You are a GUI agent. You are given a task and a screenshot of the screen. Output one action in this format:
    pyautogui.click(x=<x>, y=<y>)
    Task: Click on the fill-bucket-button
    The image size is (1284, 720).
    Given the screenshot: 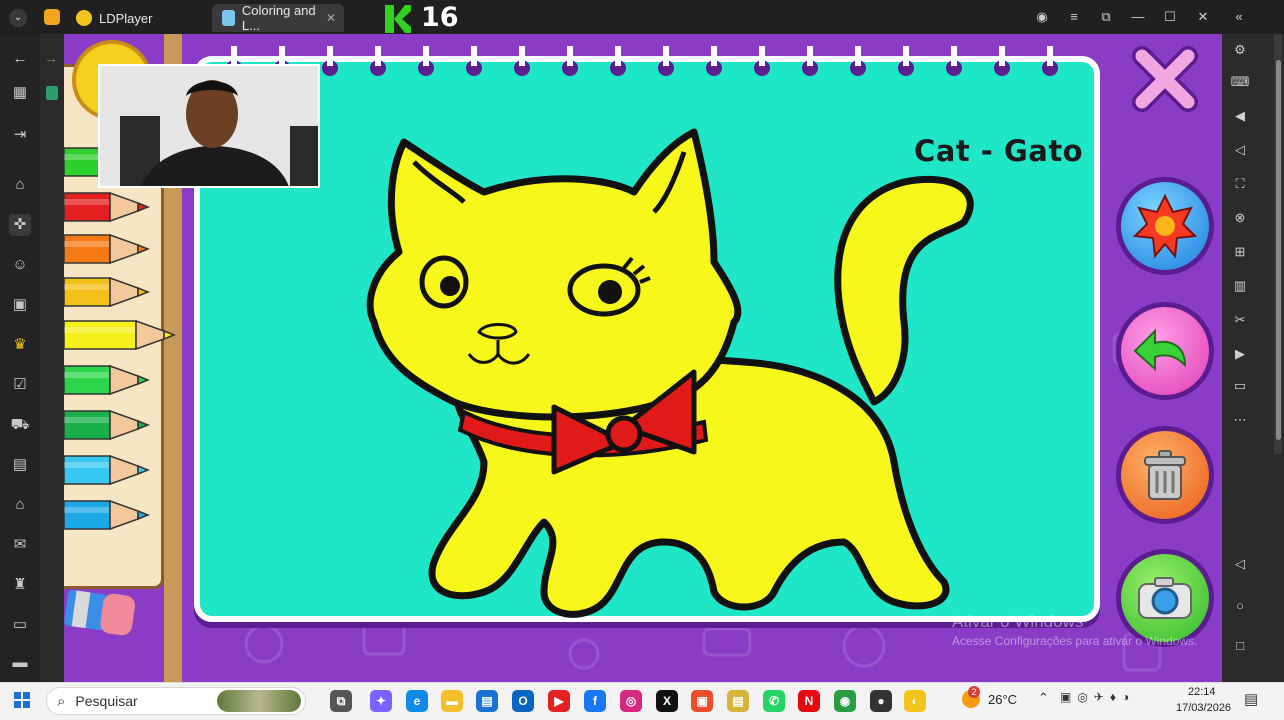 What is the action you would take?
    pyautogui.click(x=1165, y=226)
    